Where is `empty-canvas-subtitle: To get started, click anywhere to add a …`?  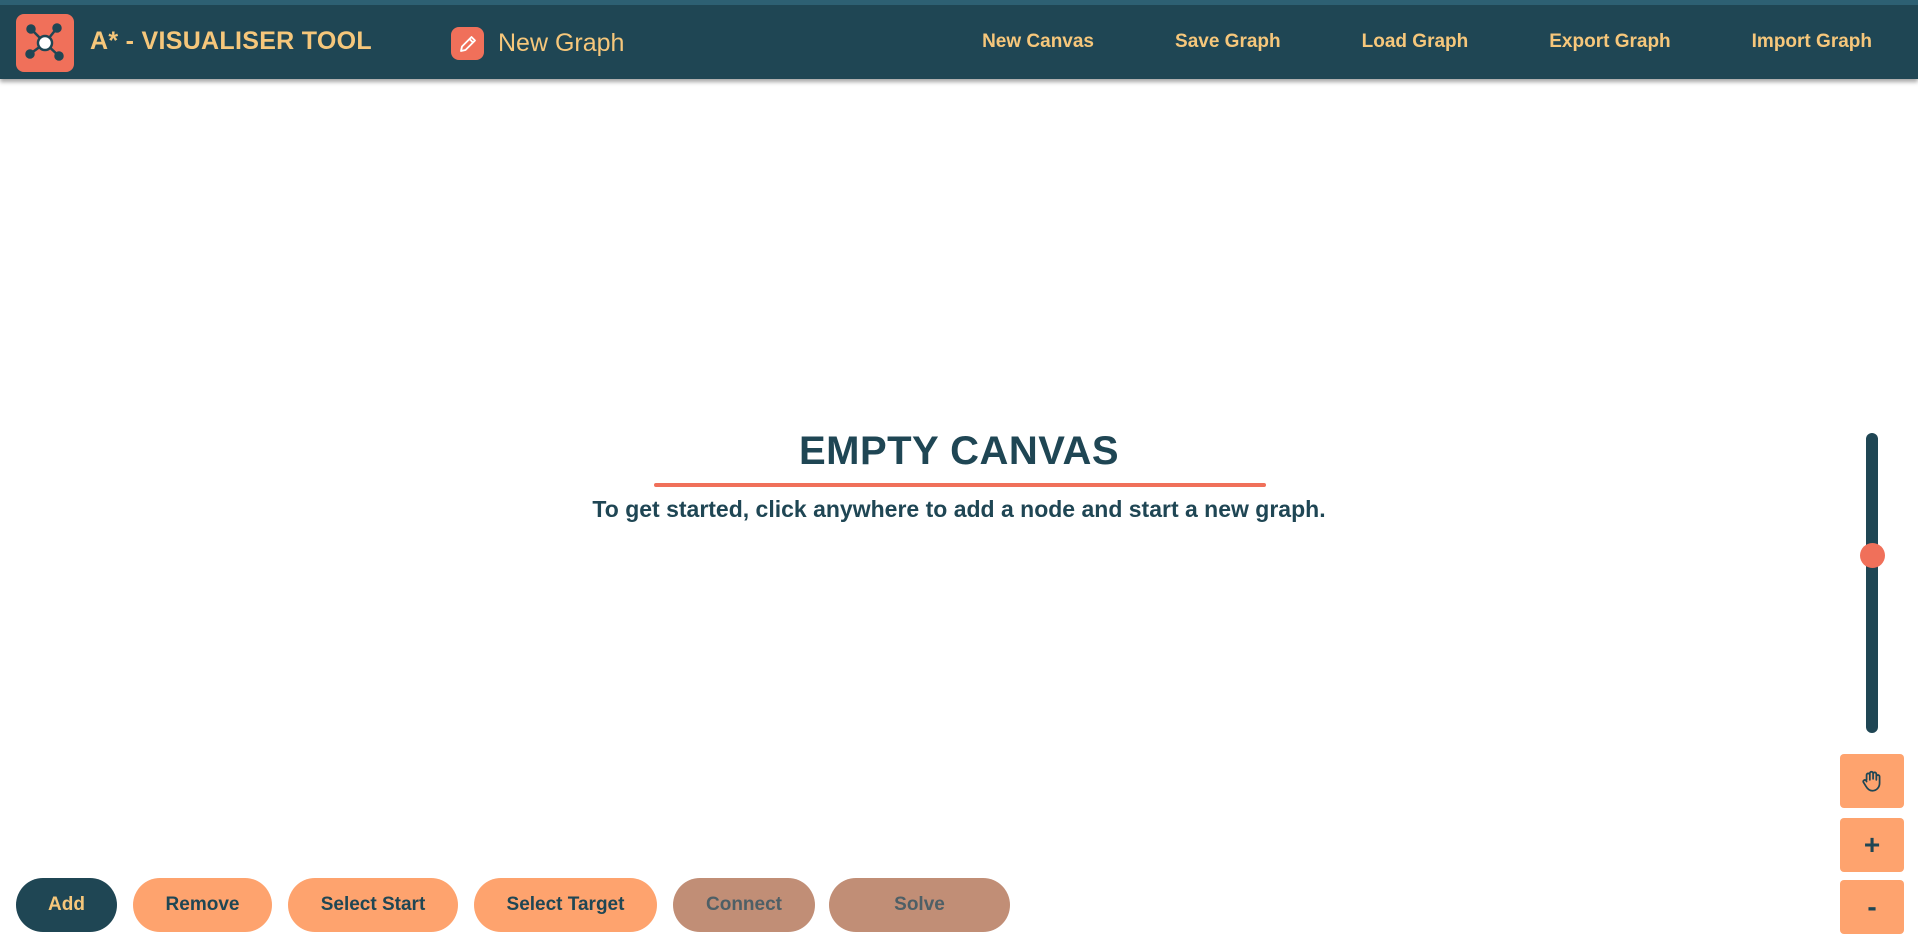 empty-canvas-subtitle: To get started, click anywhere to add a … is located at coordinates (959, 509).